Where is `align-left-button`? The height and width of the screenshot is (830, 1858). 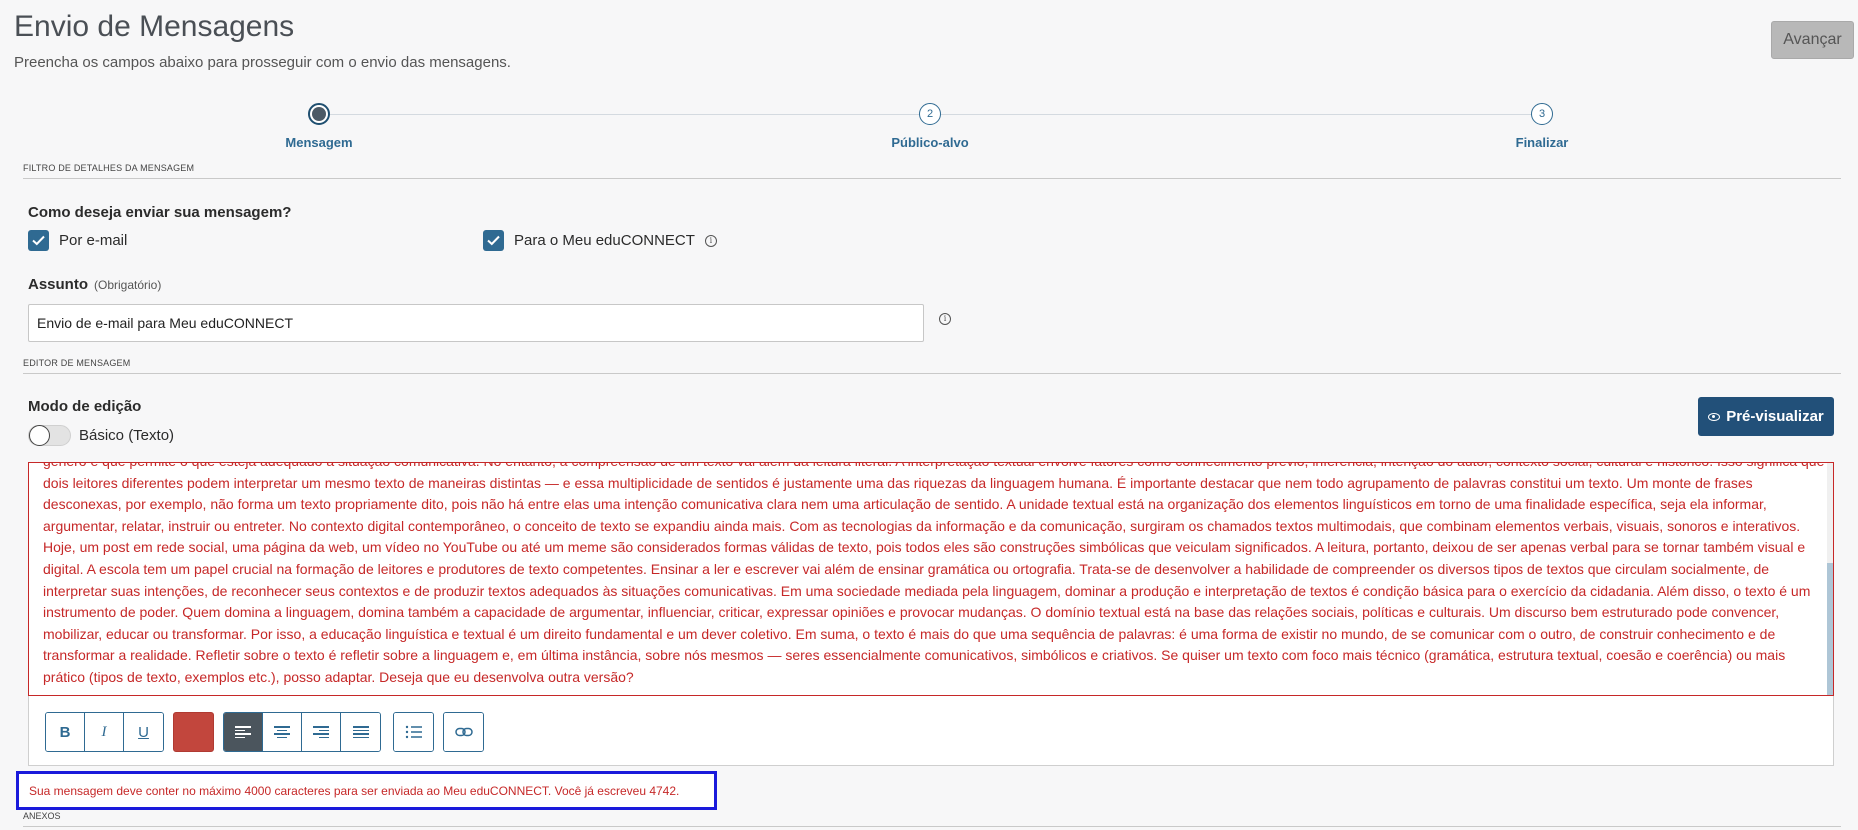
align-left-button is located at coordinates (243, 732).